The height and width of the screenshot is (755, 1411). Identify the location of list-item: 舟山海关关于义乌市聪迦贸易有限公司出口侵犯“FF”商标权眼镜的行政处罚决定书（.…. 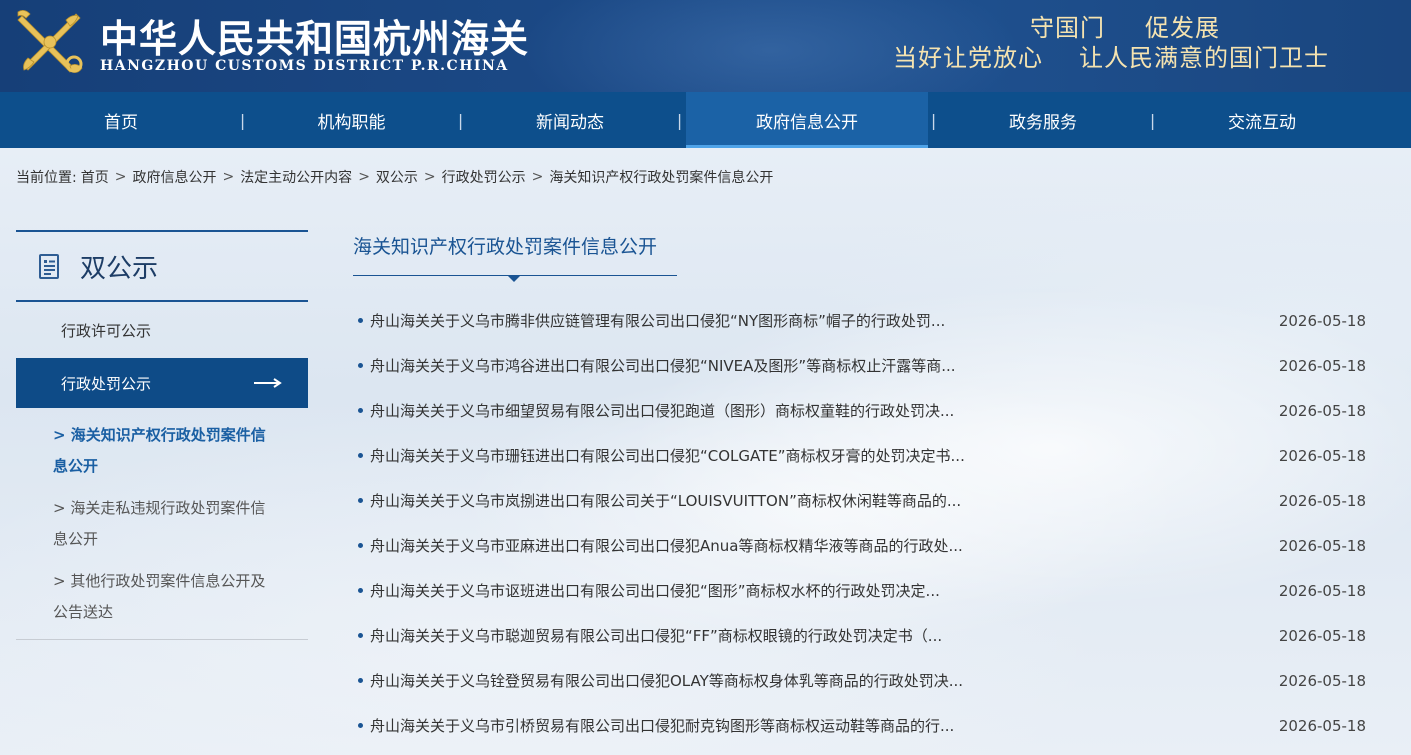
(859, 635).